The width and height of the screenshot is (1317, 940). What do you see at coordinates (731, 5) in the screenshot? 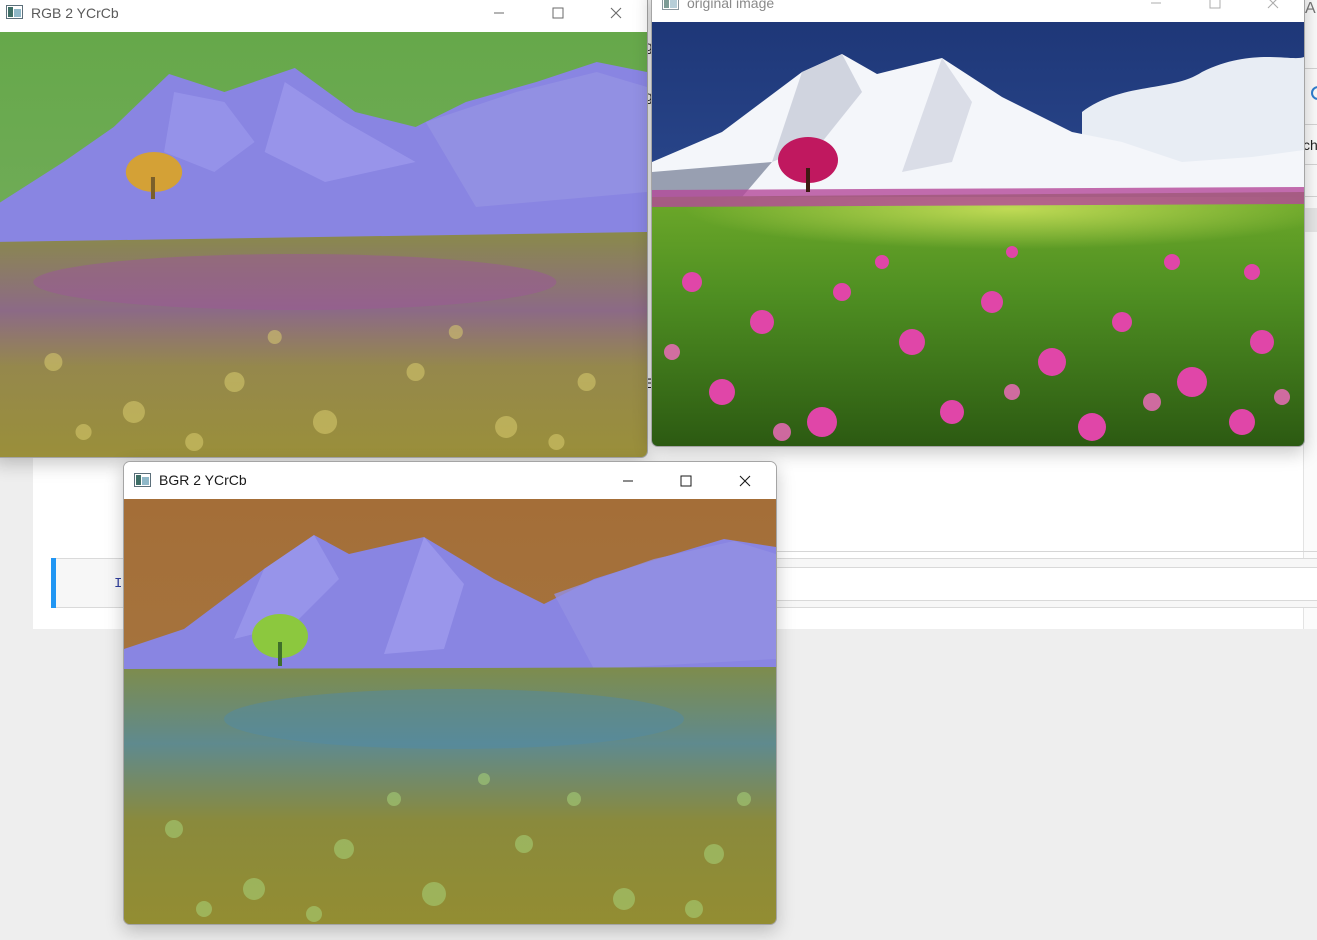
I see `window-title: original image` at bounding box center [731, 5].